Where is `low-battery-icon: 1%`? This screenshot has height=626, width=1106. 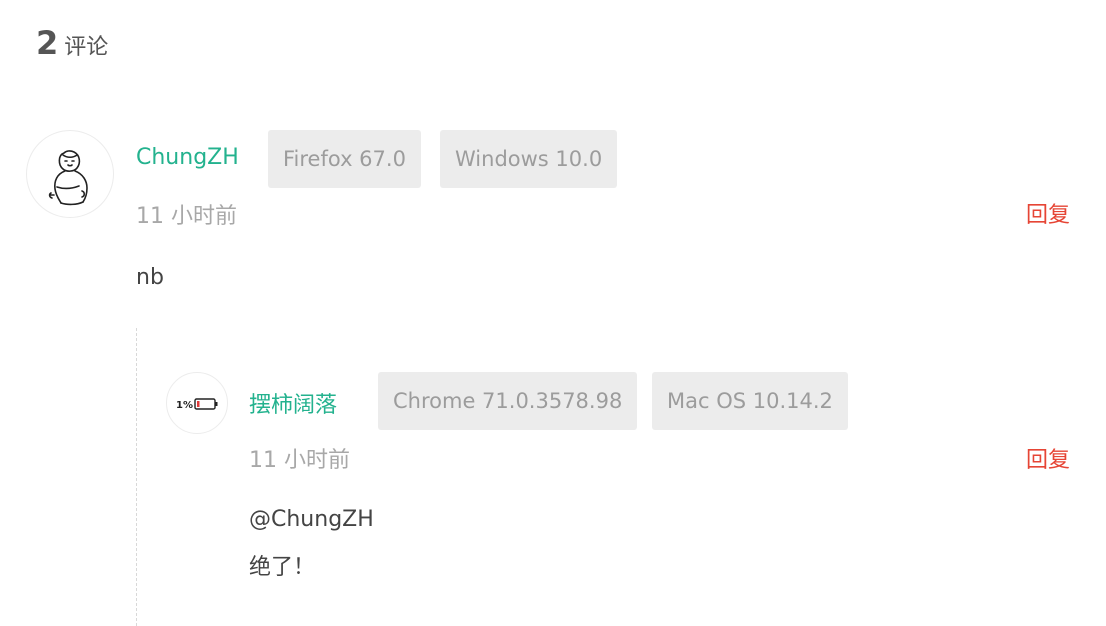
low-battery-icon: 1% is located at coordinates (197, 404).